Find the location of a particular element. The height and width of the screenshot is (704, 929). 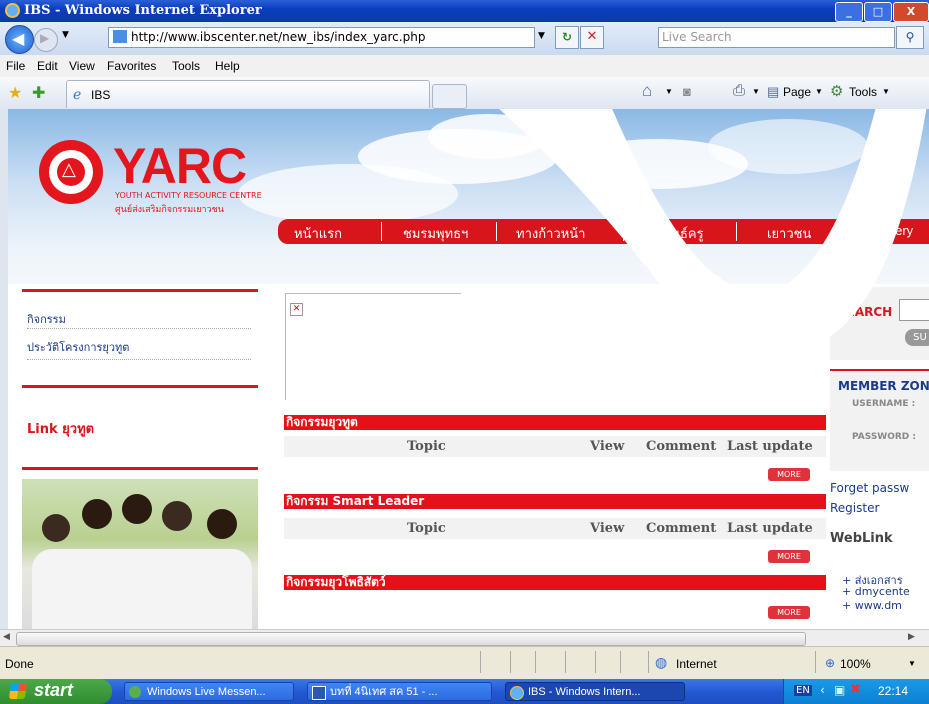

tools-menu-label: Tools is located at coordinates (863, 92).